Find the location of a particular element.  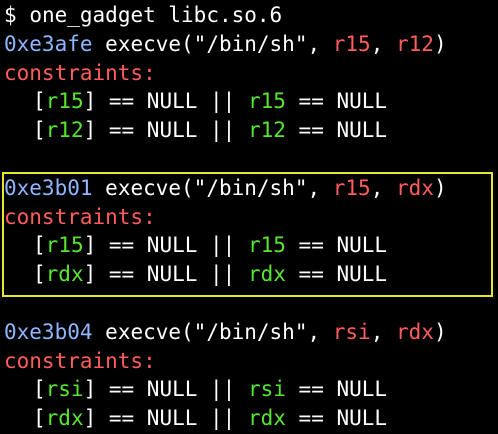

gadget-header: 0xe3b04 execve("/bin/sh", rsi, rdx) is located at coordinates (225, 332).